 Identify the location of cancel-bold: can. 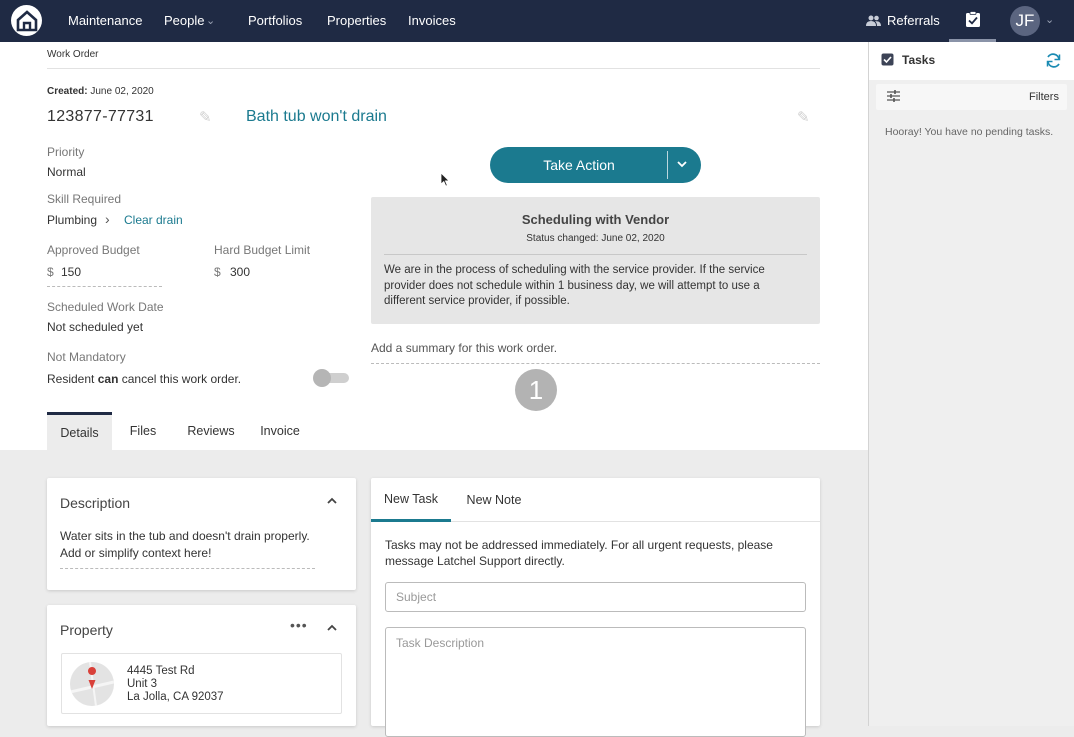
(108, 379).